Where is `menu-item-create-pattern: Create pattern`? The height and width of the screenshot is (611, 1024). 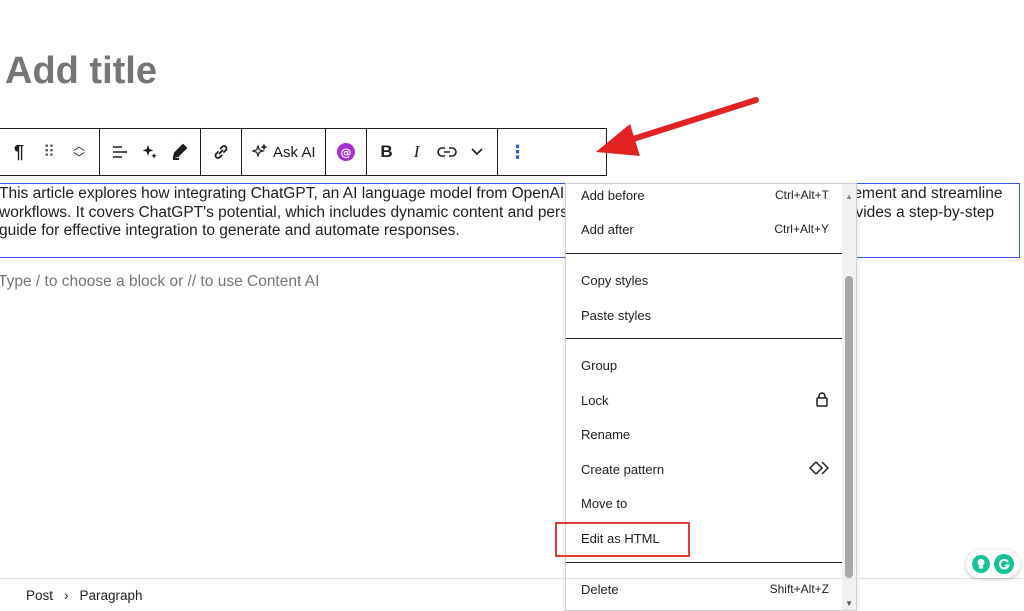
menu-item-create-pattern: Create pattern is located at coordinates (705, 469).